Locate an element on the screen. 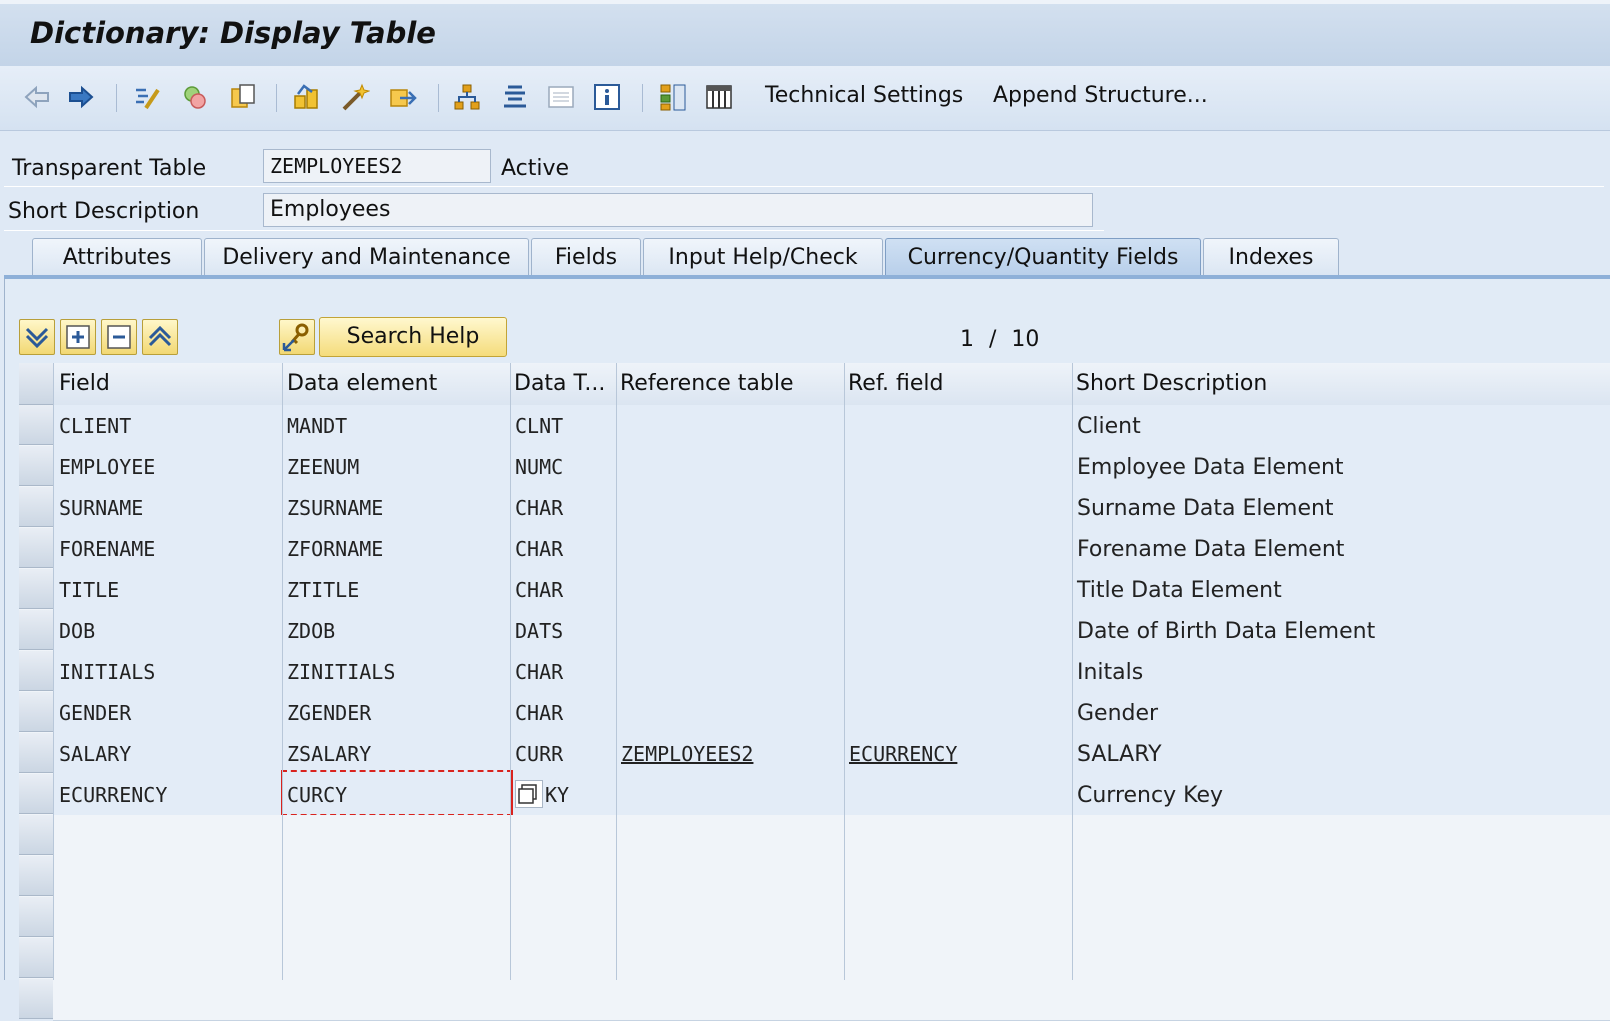 The height and width of the screenshot is (1021, 1610). table-row: EMPLOYEE ZEENUM NUMC Employee Data Element is located at coordinates (831, 467).